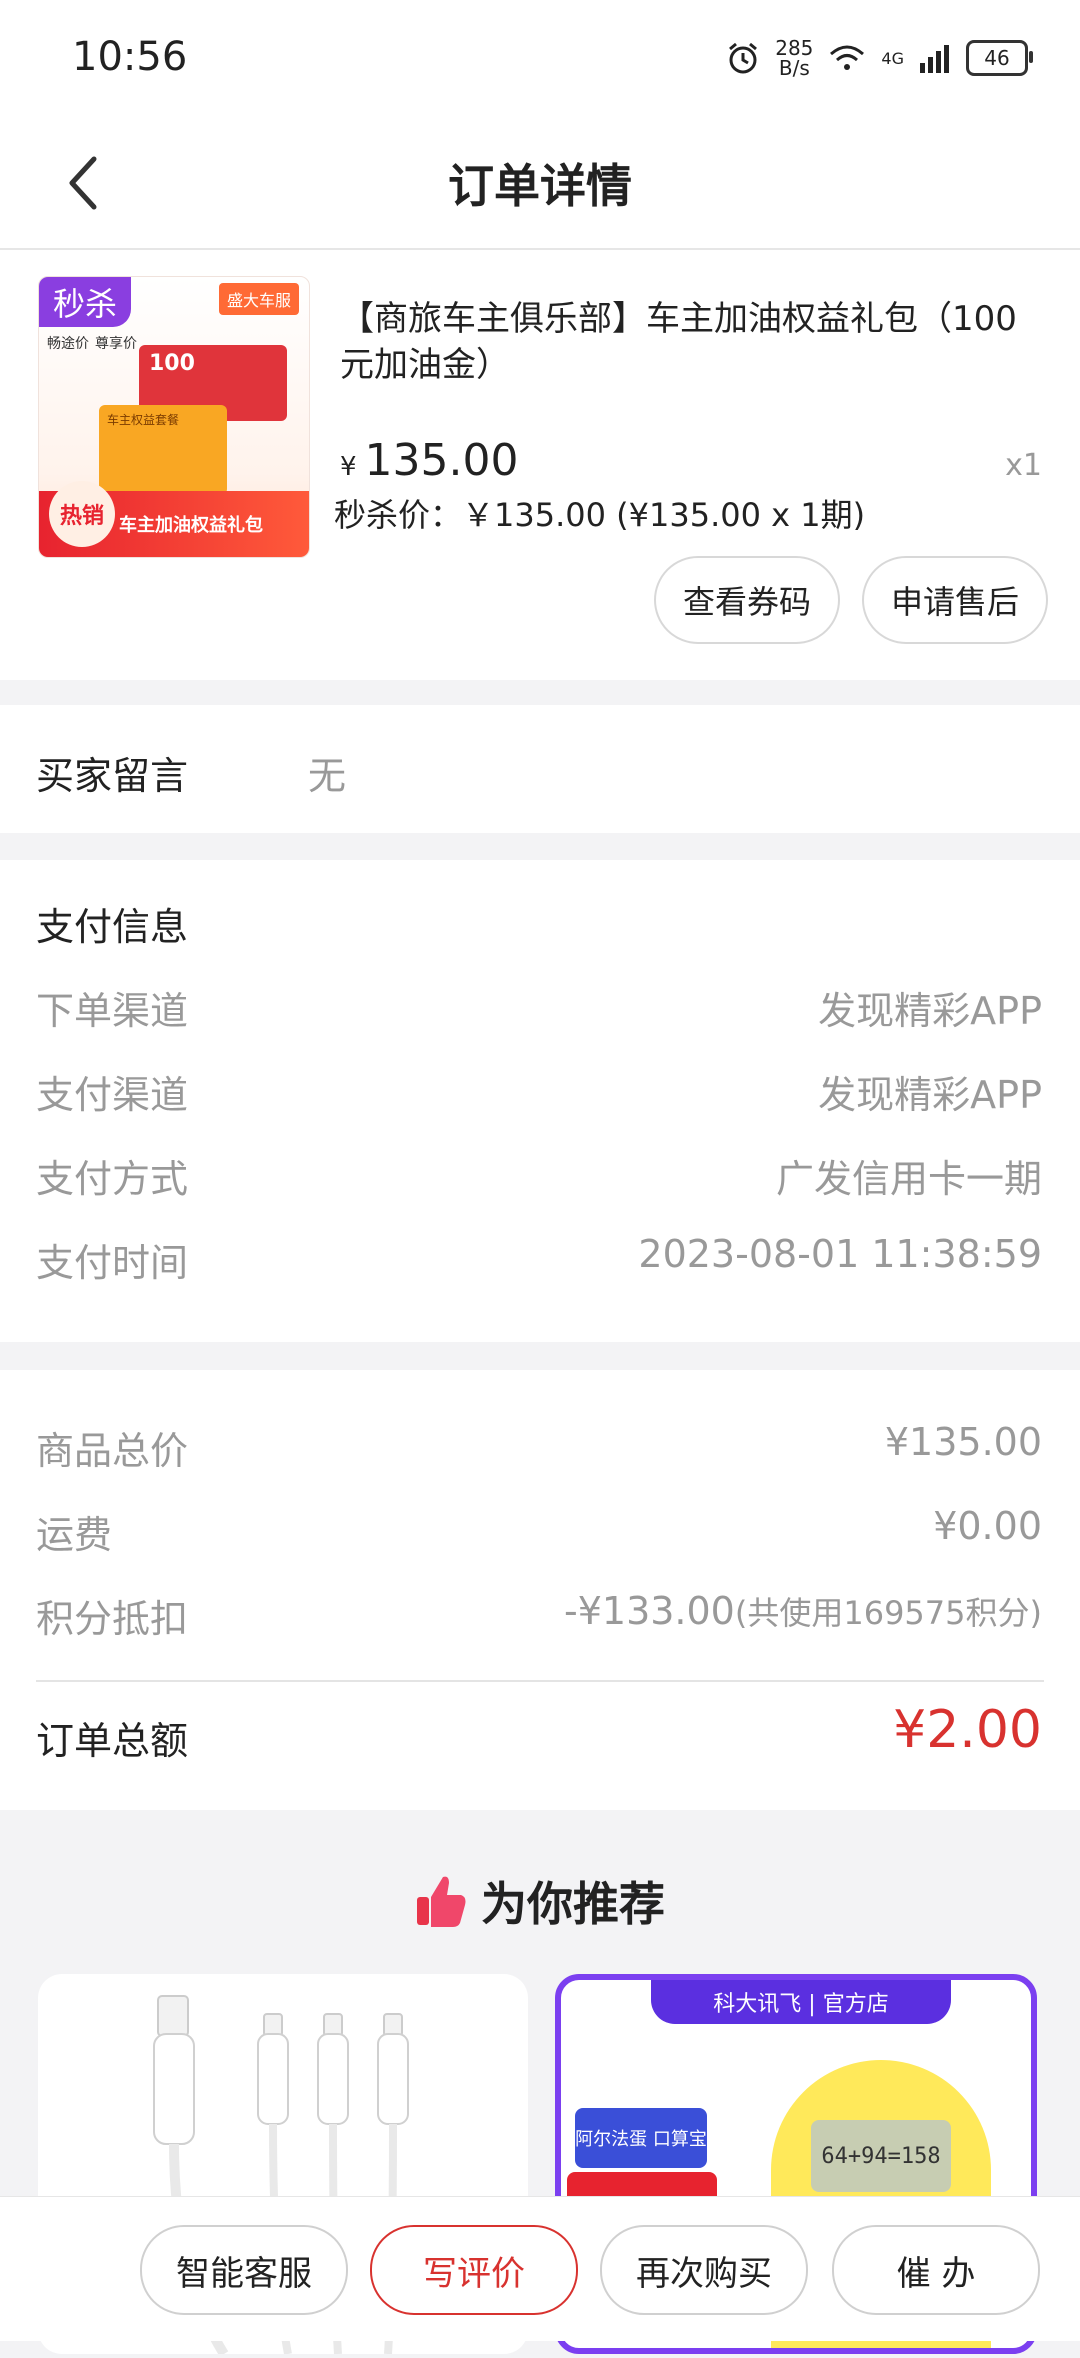  Describe the element at coordinates (963, 1442) in the screenshot. I see `goods-total-value: ¥135.00` at that location.